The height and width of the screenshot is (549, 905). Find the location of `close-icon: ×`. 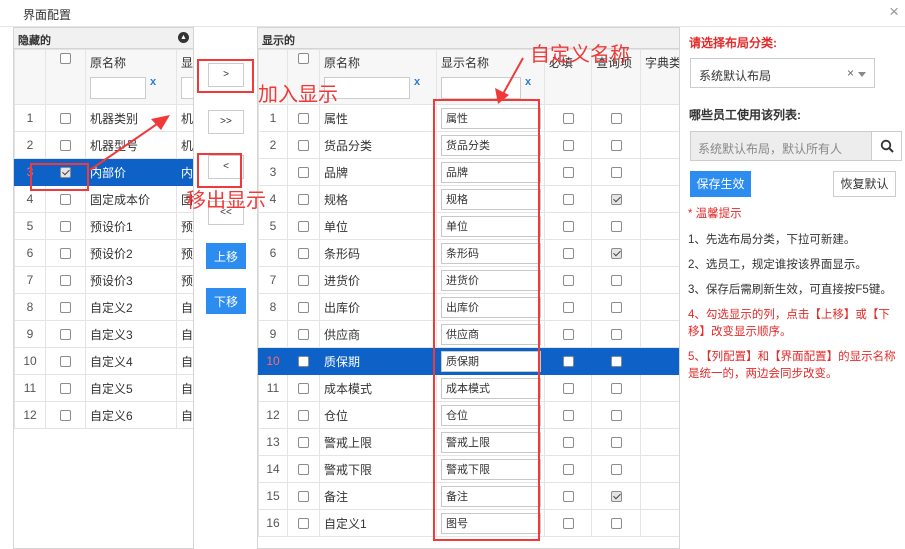

close-icon: × is located at coordinates (894, 12).